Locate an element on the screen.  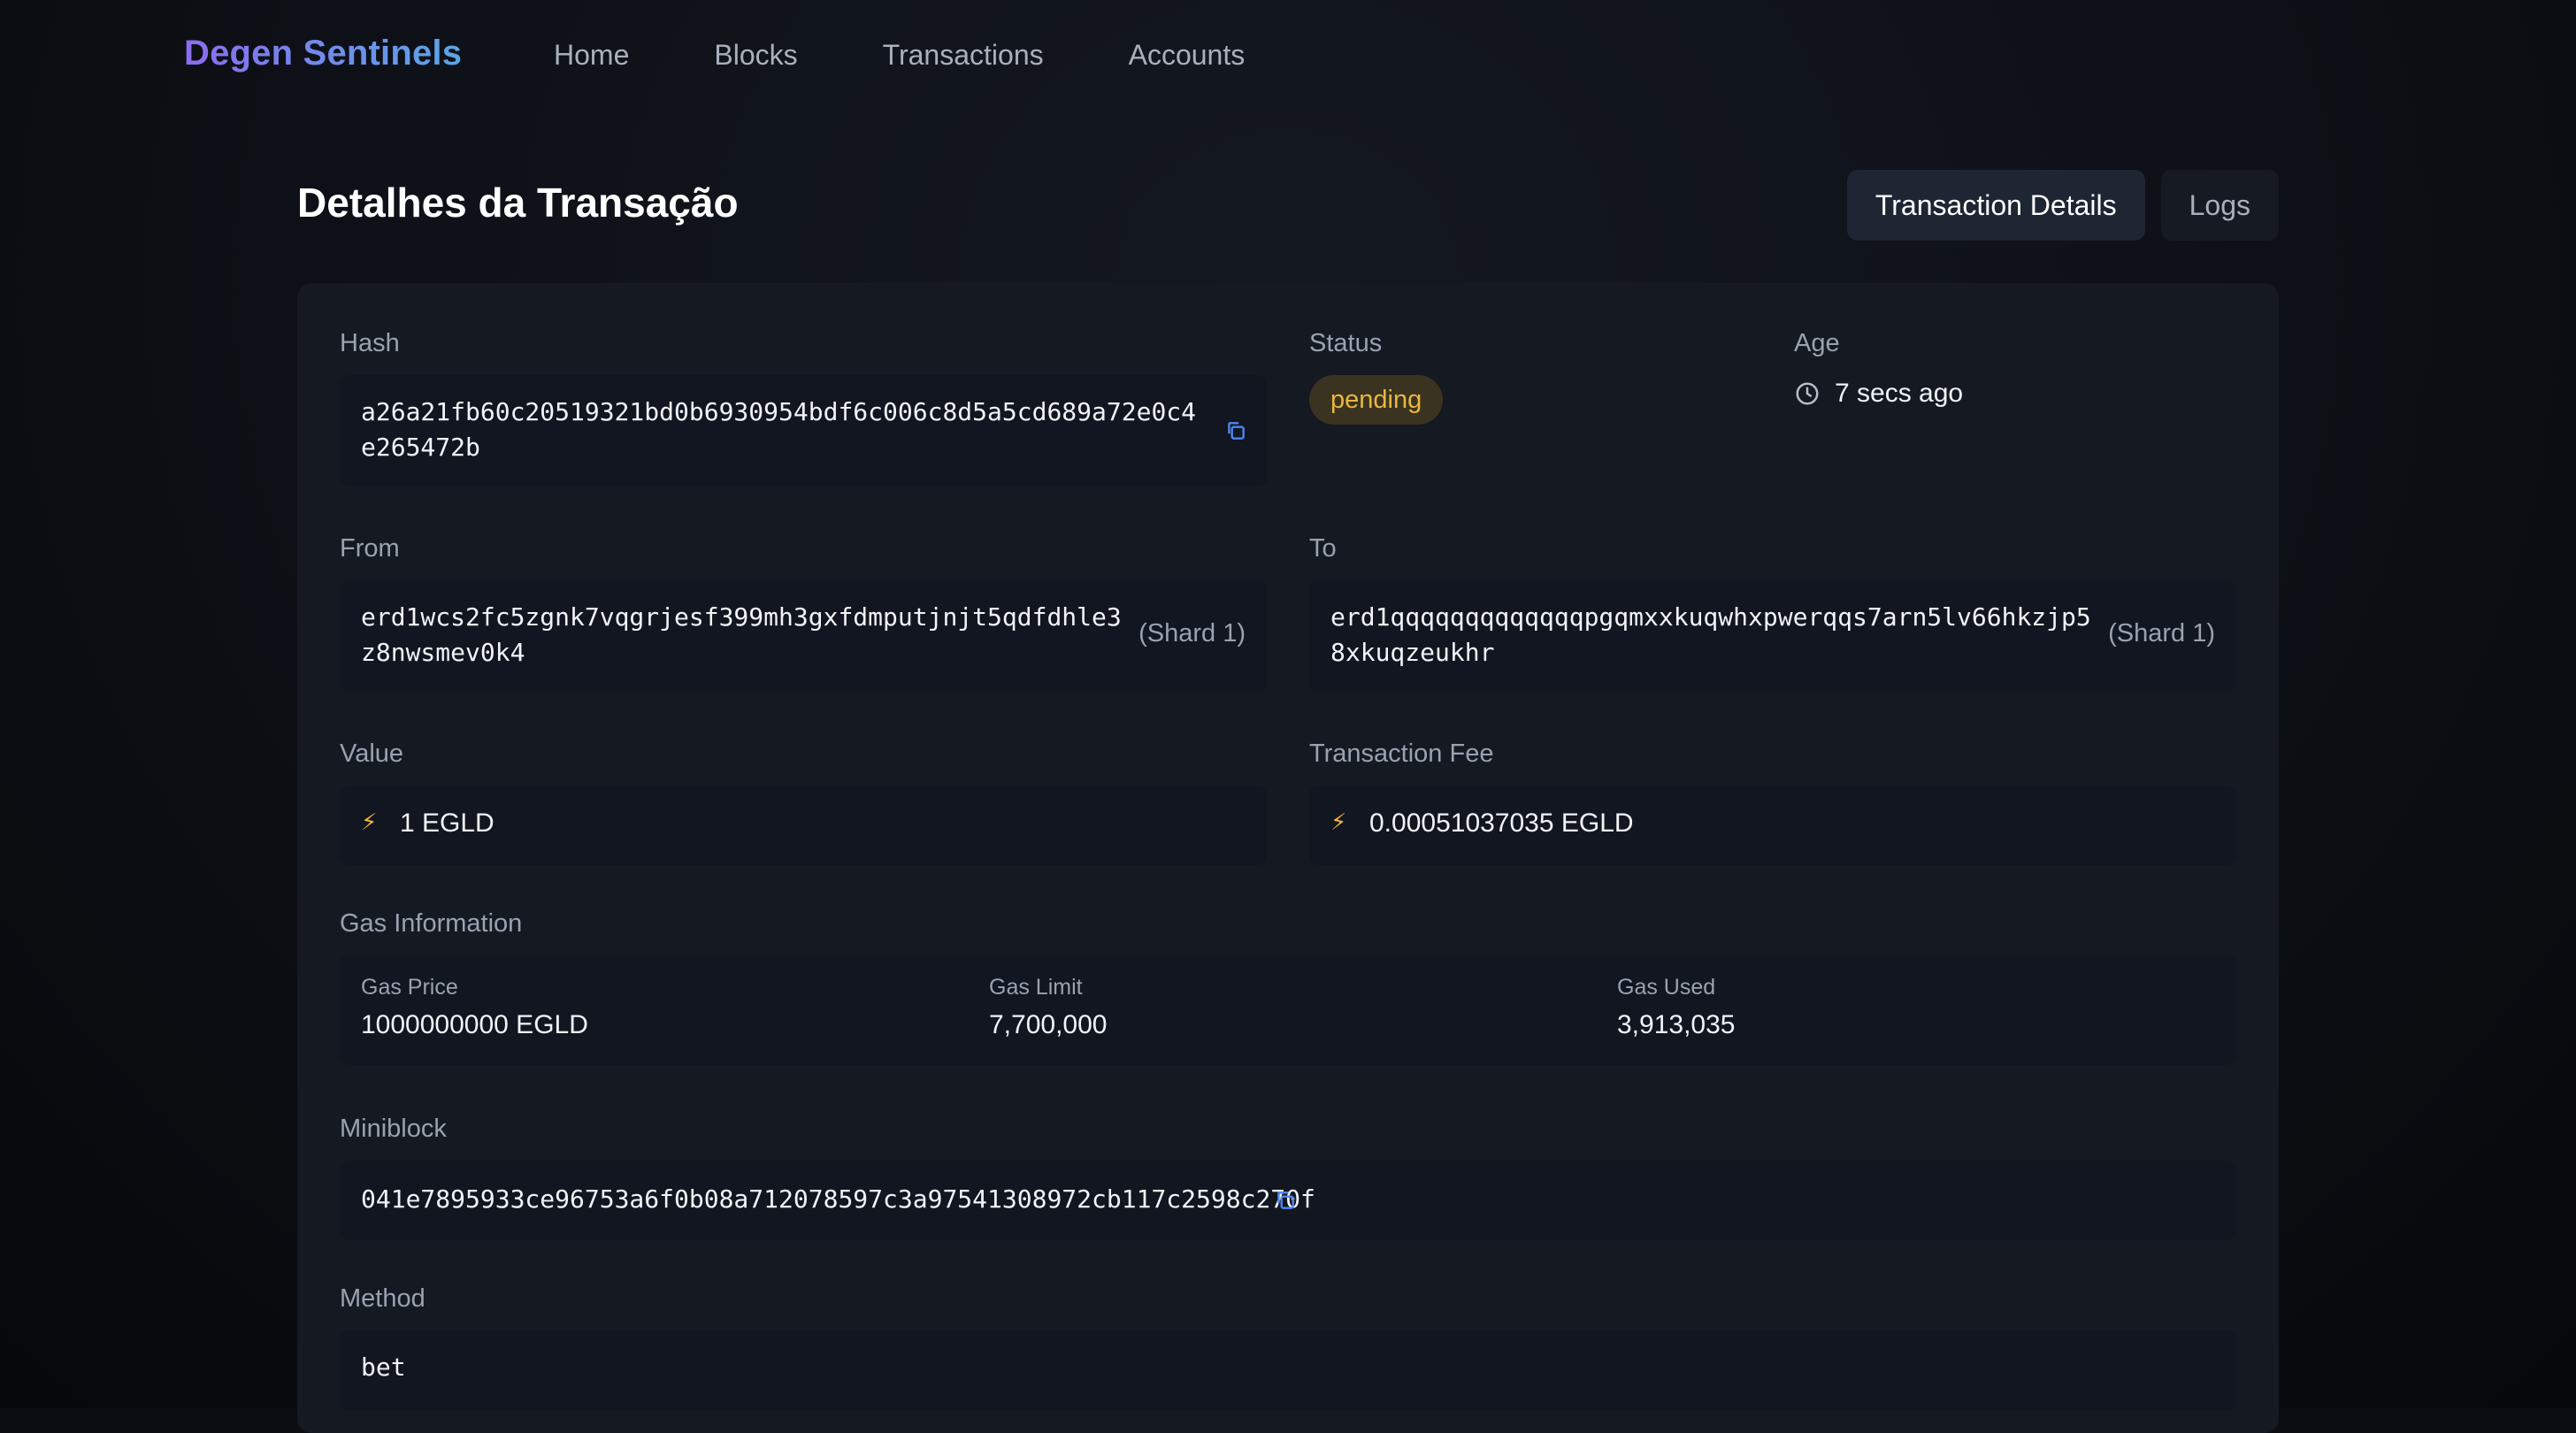
from-address-line-2: z8nwsmev0k4 is located at coordinates (443, 652).